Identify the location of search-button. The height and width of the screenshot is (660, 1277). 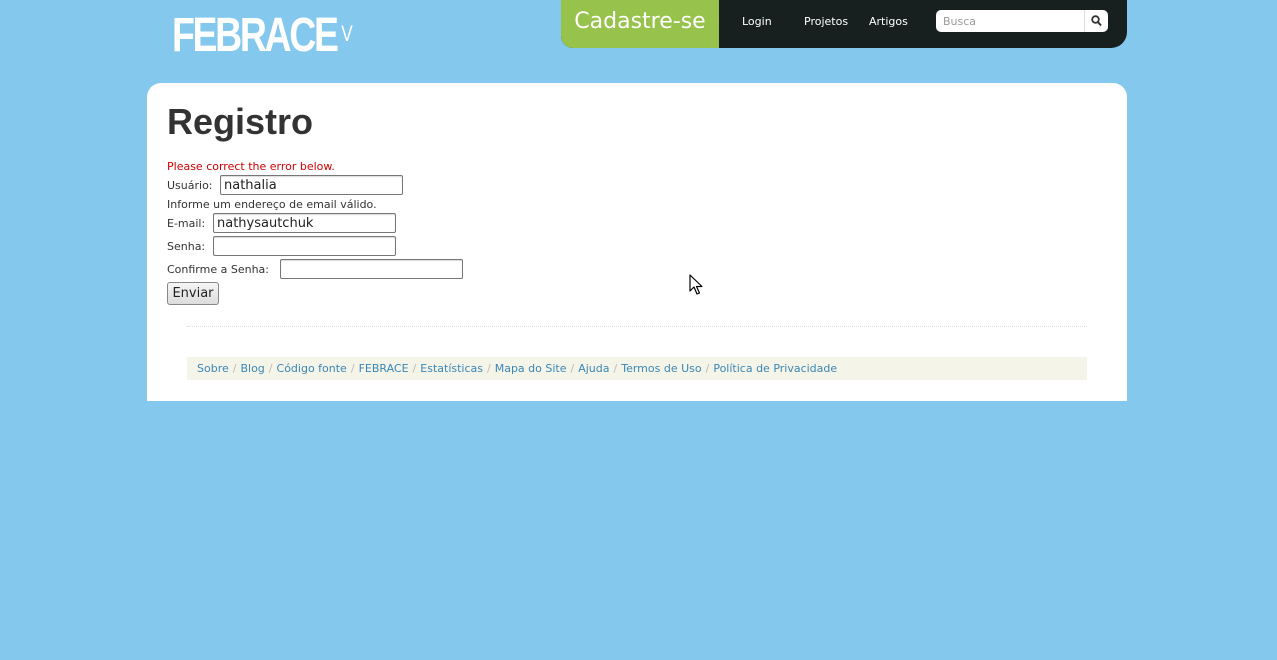
(1096, 21).